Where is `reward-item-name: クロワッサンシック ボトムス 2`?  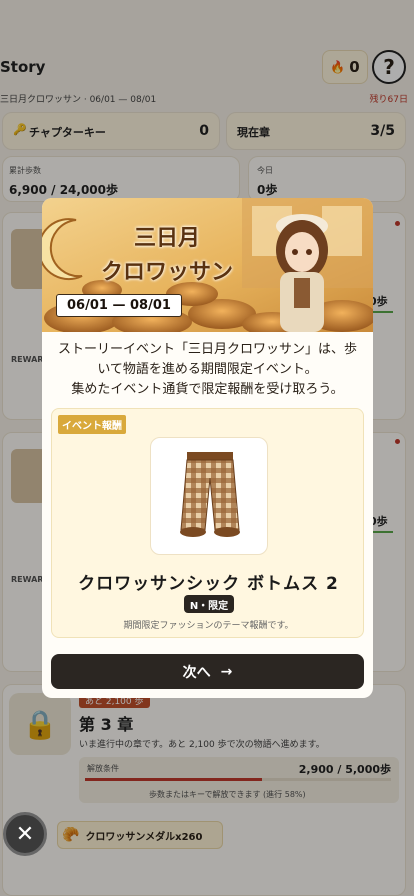
reward-item-name: クロワッサンシック ボトムス 2 is located at coordinates (208, 584).